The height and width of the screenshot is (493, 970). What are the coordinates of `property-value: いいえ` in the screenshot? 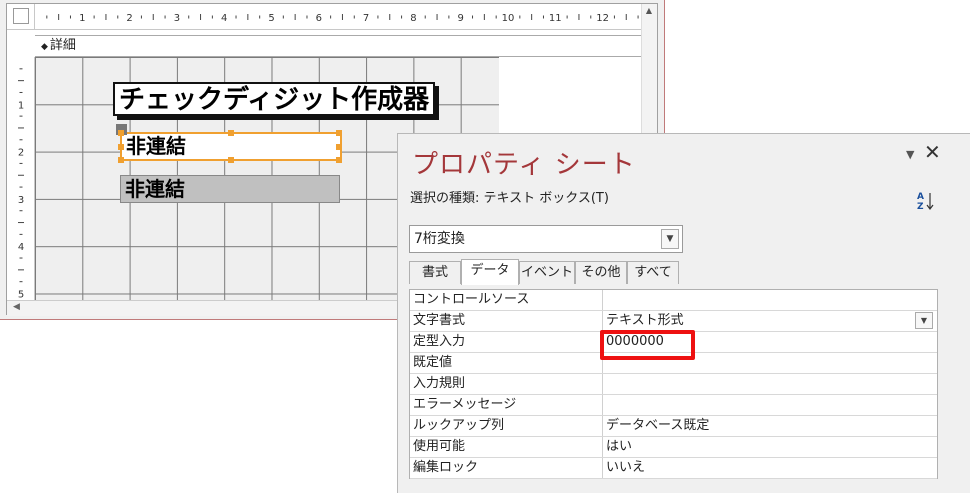 It's located at (769, 468).